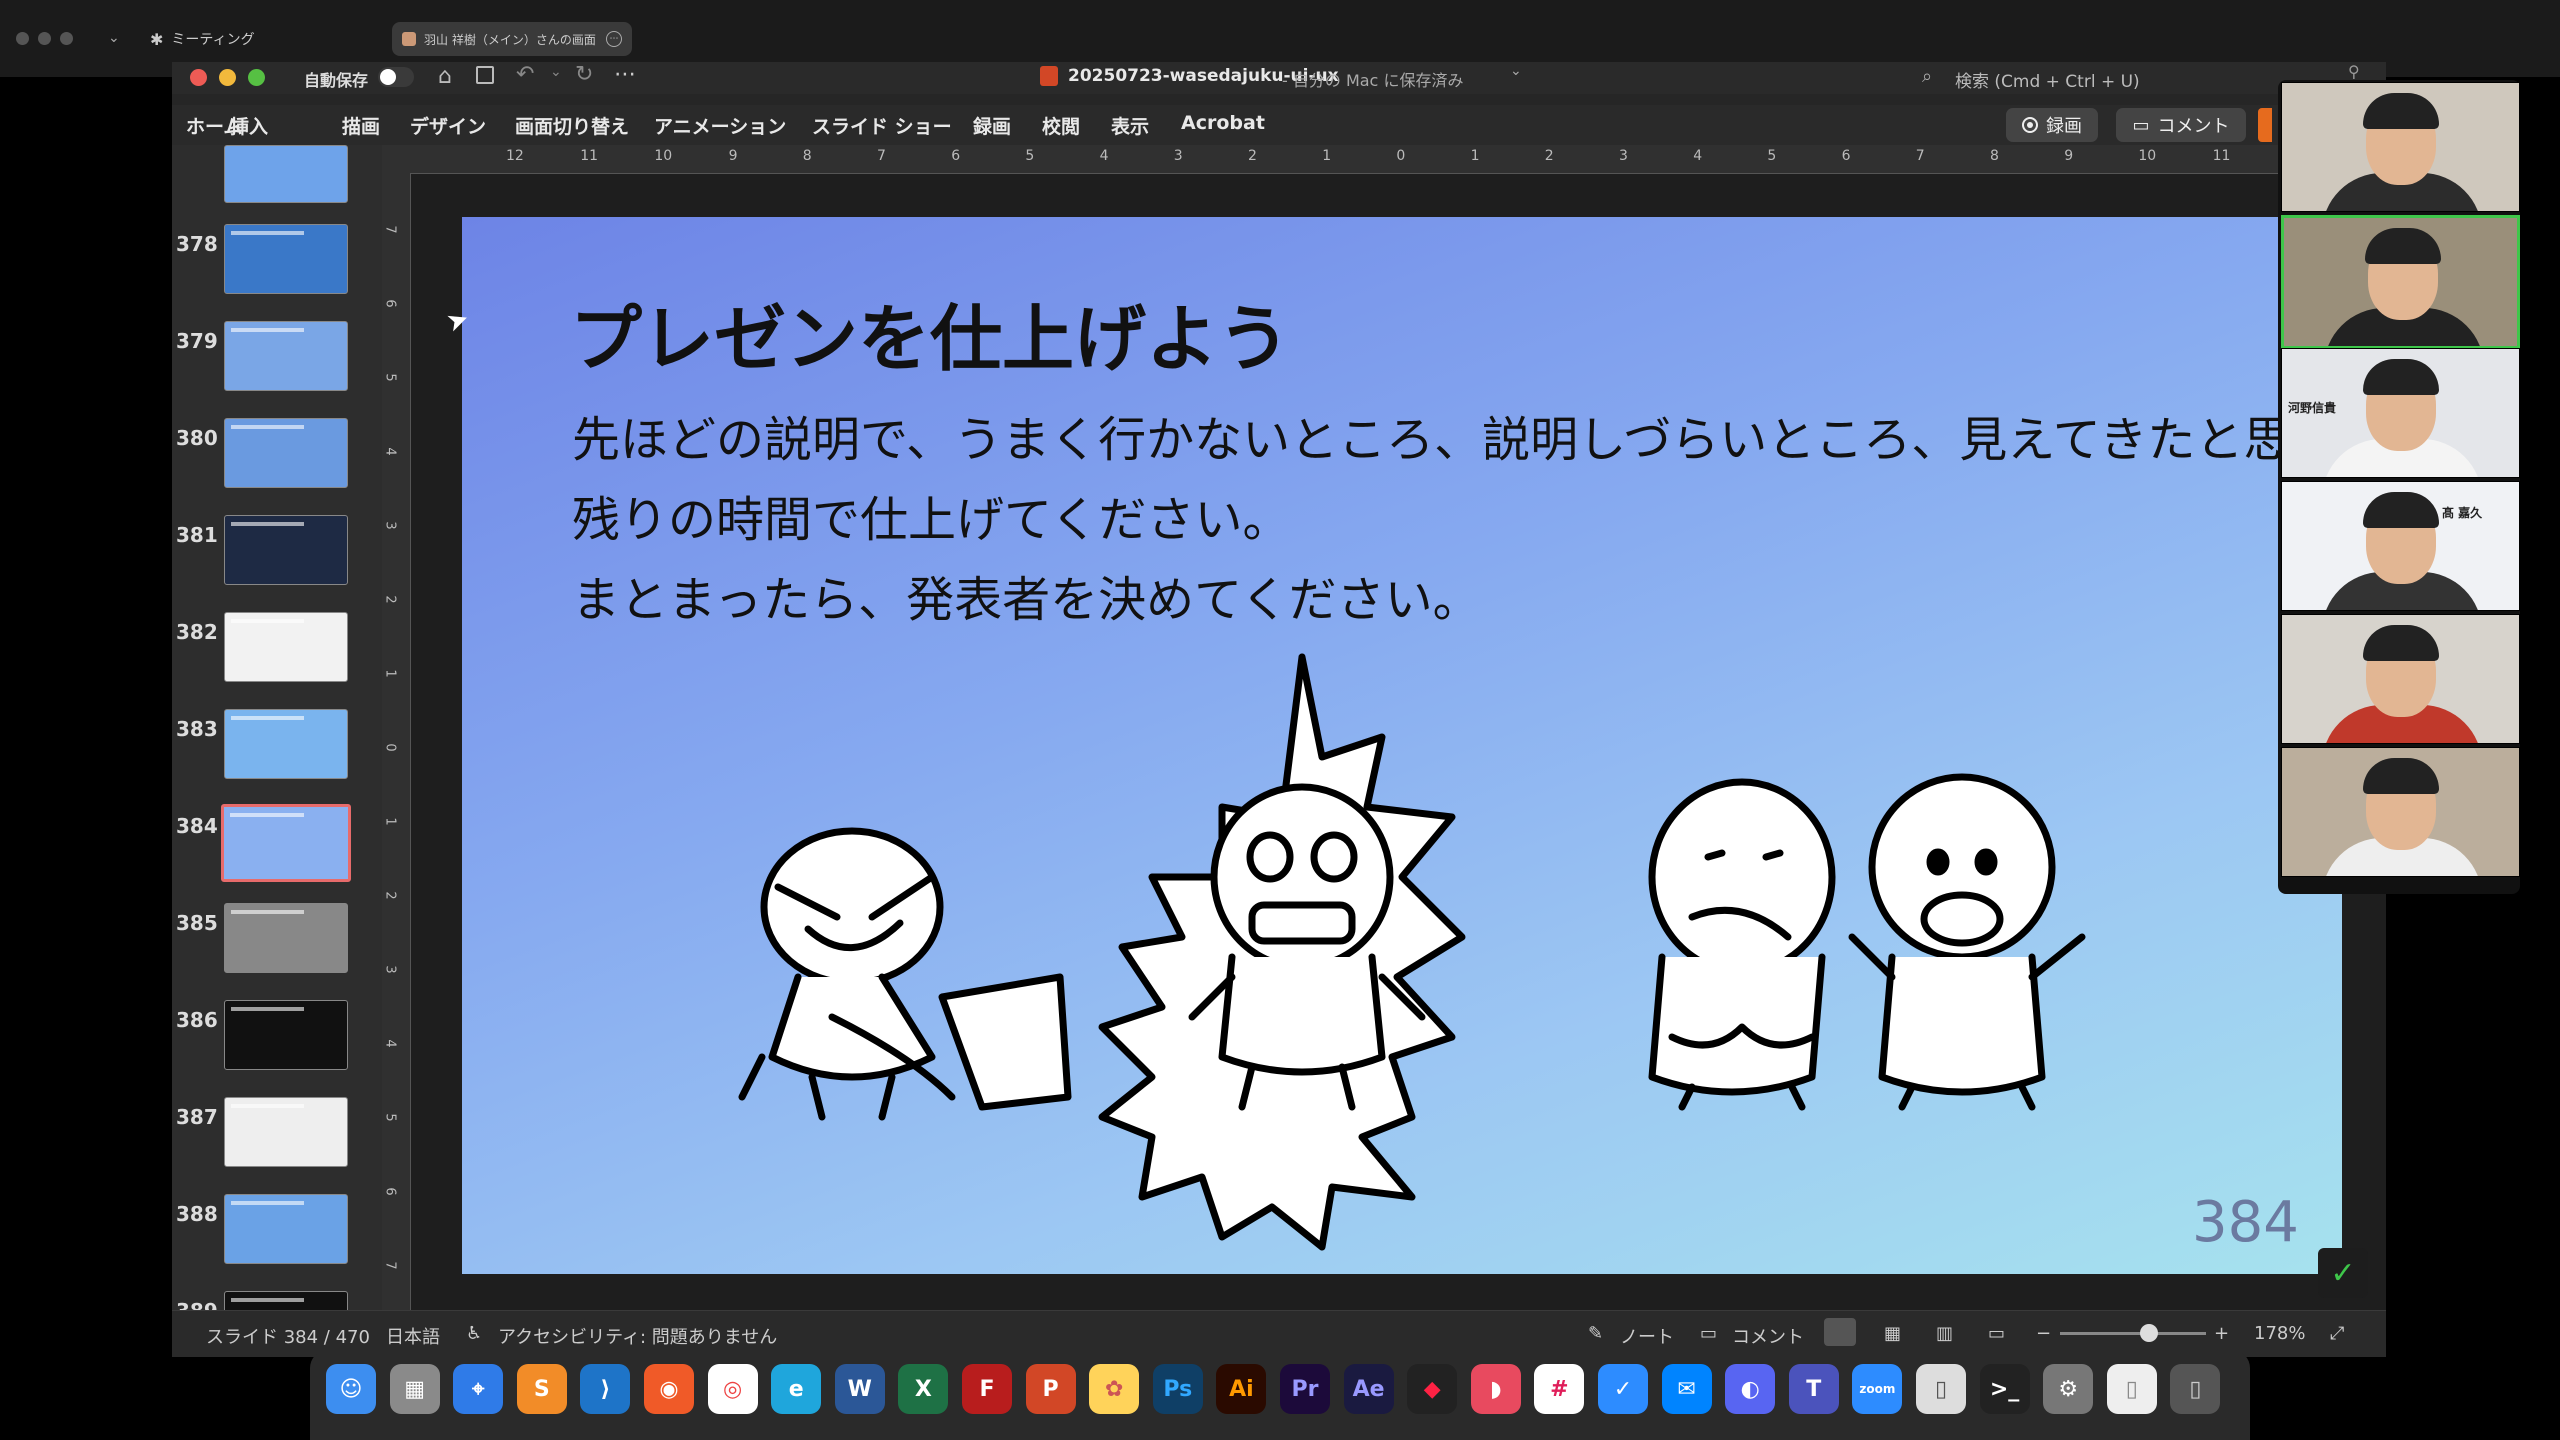 This screenshot has height=1440, width=2560. I want to click on slideshow-icon: ▭, so click(1996, 1333).